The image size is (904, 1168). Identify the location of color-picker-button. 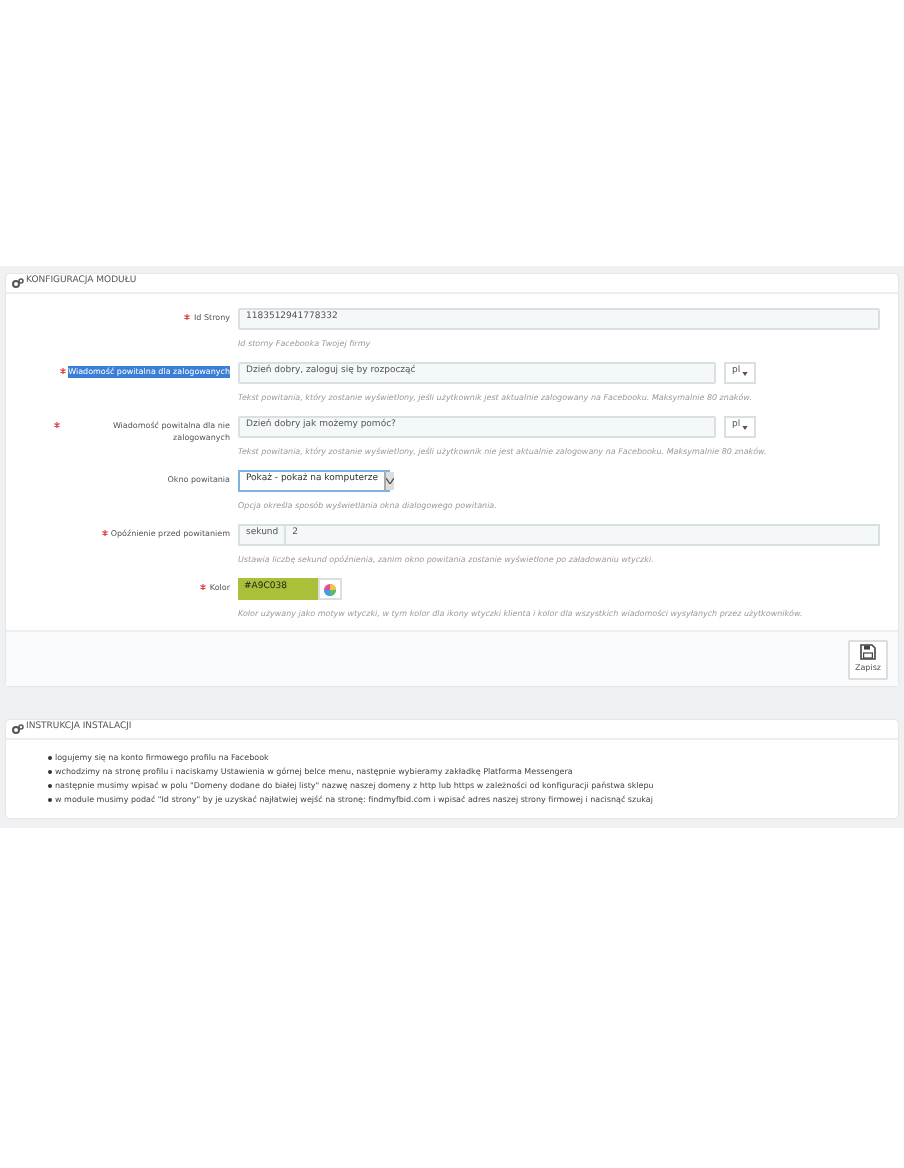
(330, 589).